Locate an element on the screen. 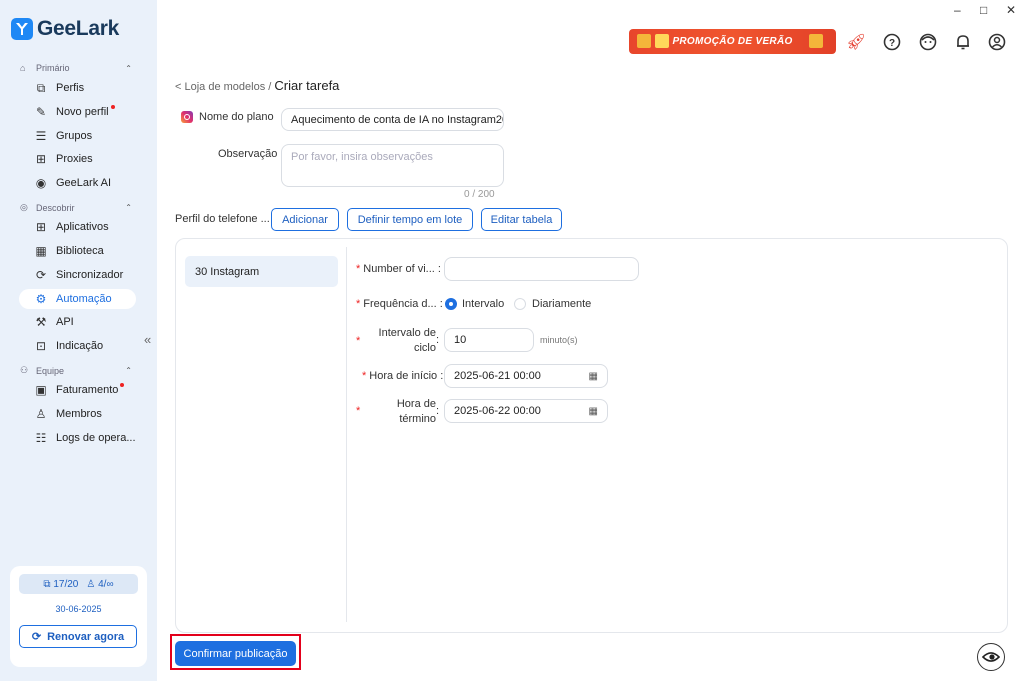 This screenshot has height=681, width=1024. sidebar-item-label: Aplicativos is located at coordinates (82, 227).